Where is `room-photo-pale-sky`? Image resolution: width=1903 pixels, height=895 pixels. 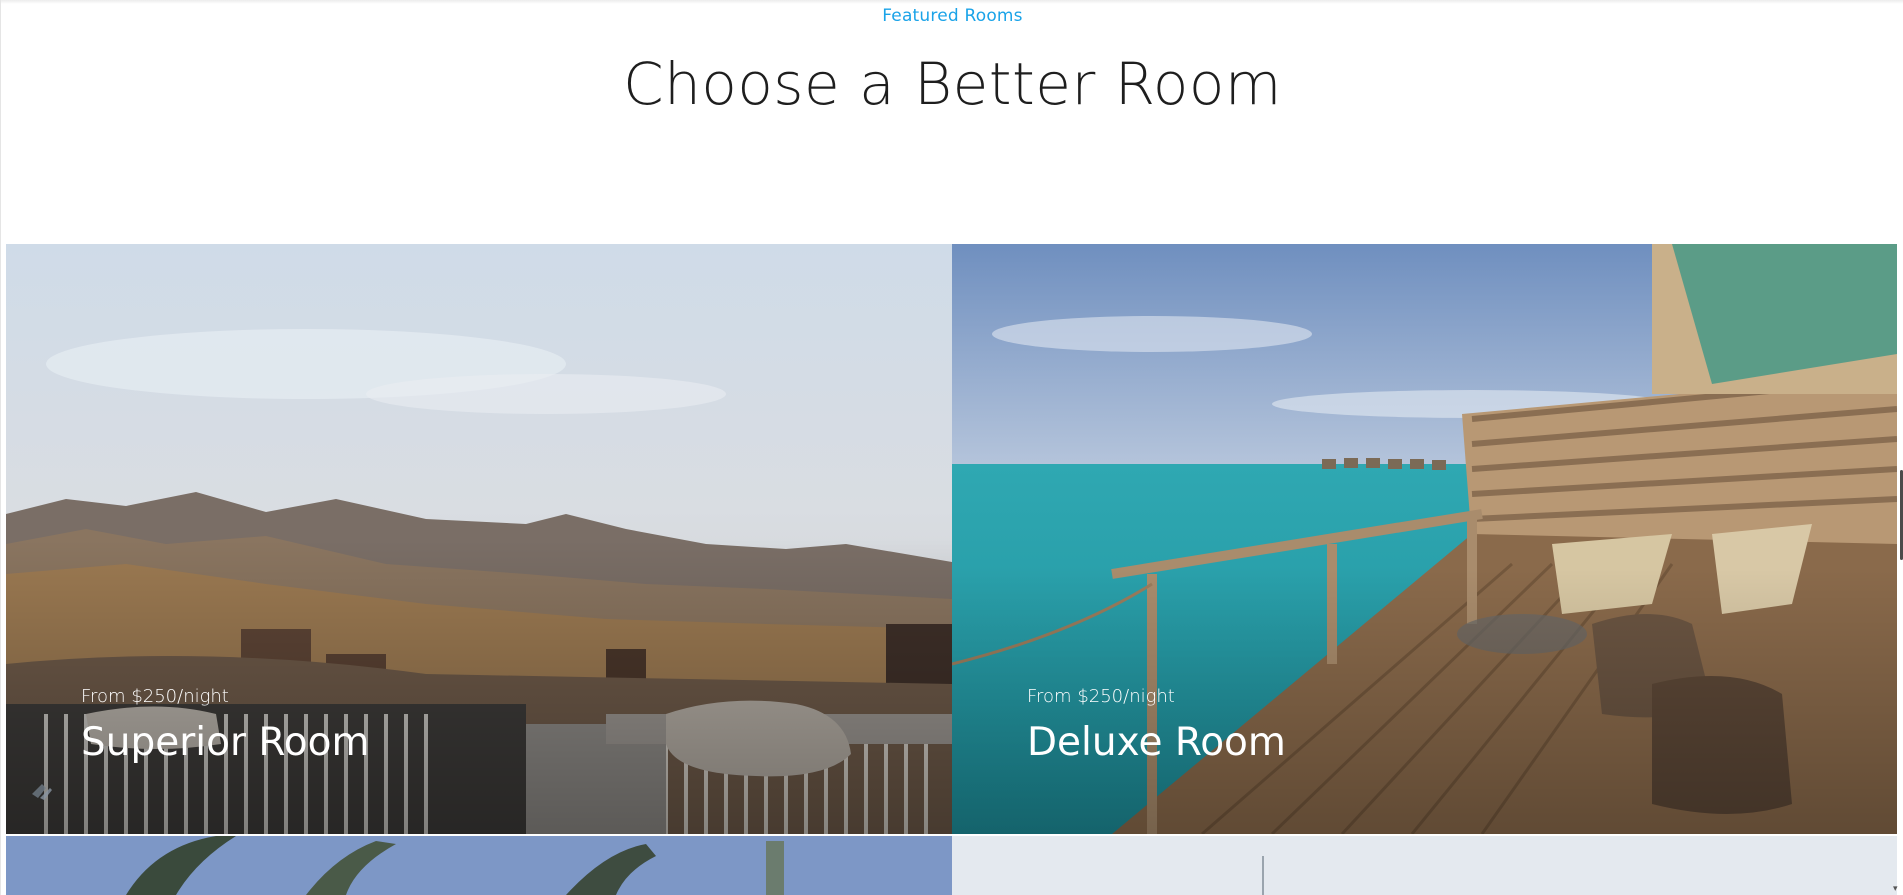 room-photo-pale-sky is located at coordinates (1424, 865).